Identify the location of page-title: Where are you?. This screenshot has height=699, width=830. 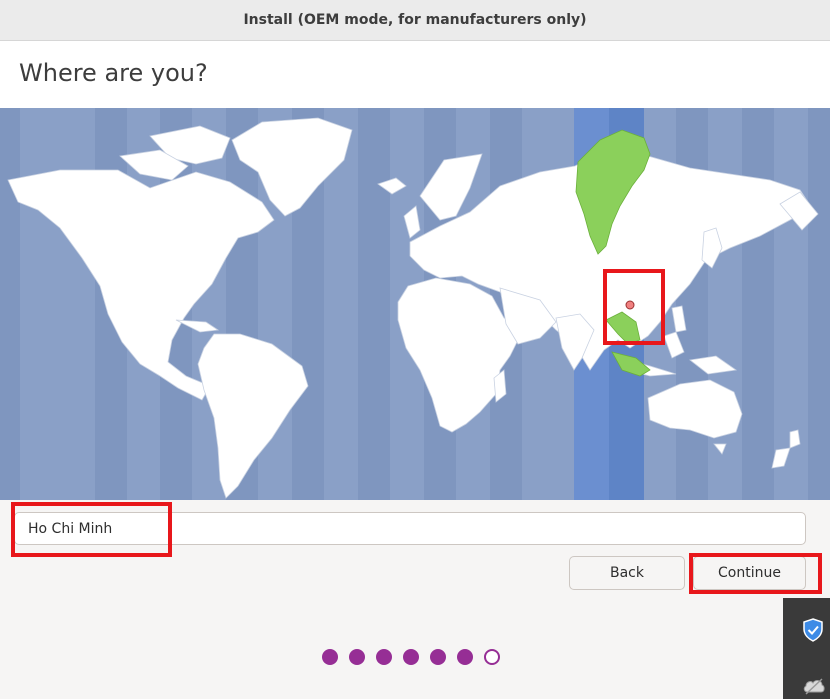
(113, 73).